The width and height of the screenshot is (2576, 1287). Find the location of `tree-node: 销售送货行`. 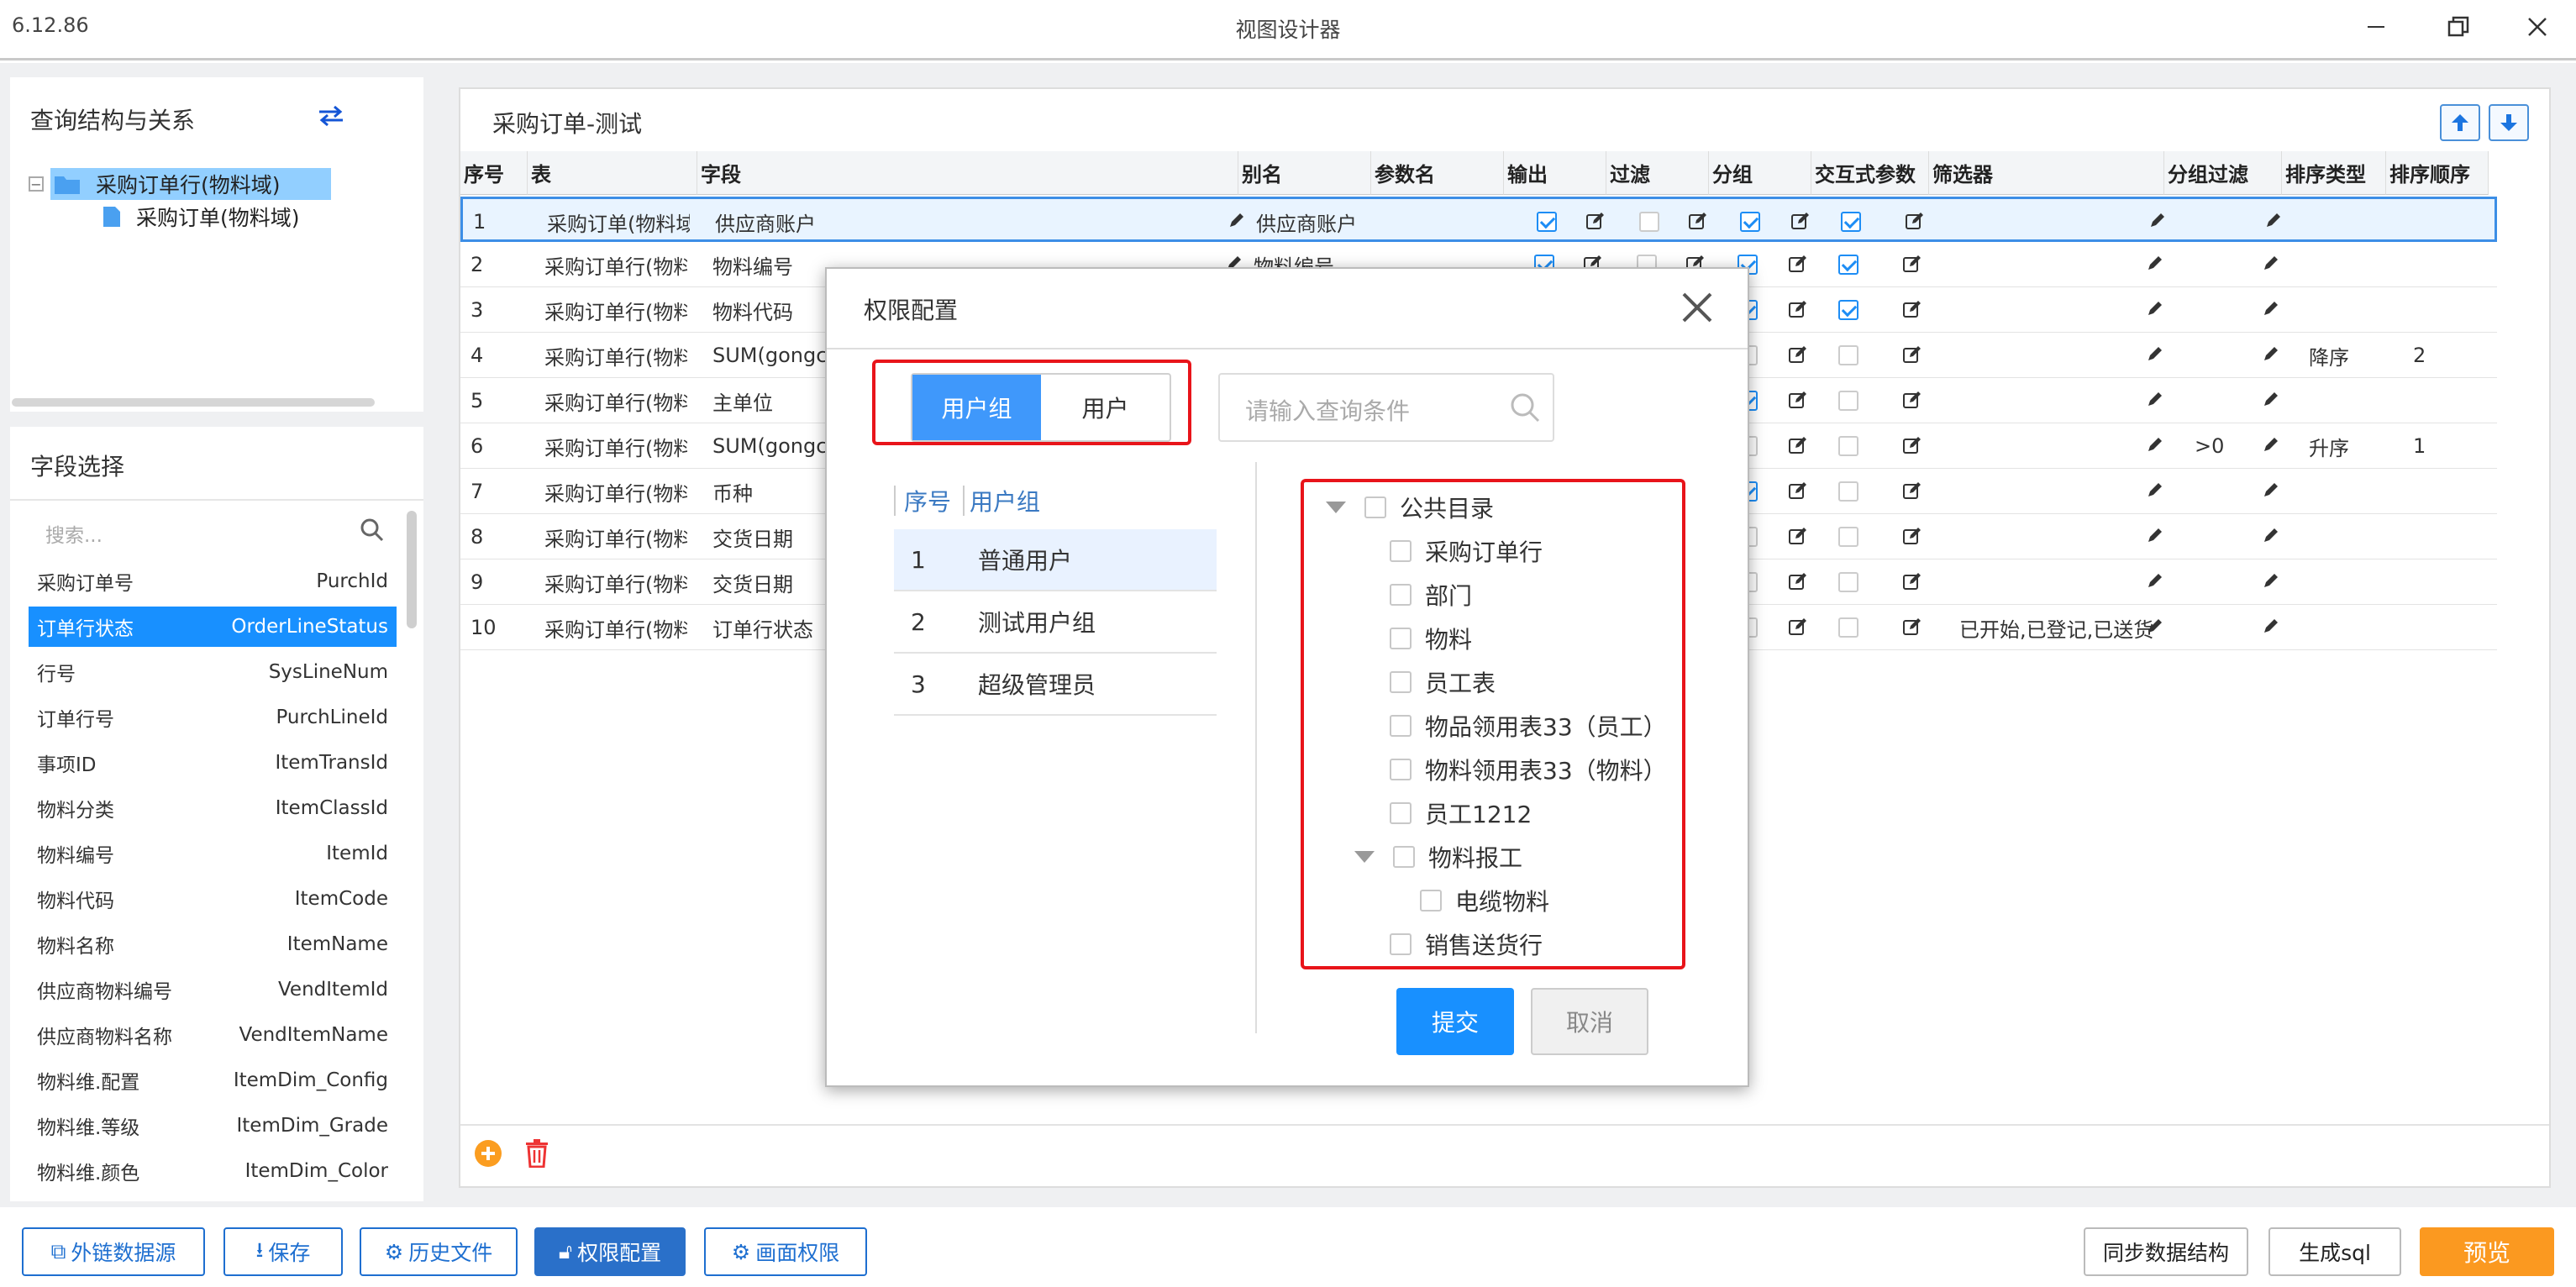

tree-node: 销售送货行 is located at coordinates (1466, 944).